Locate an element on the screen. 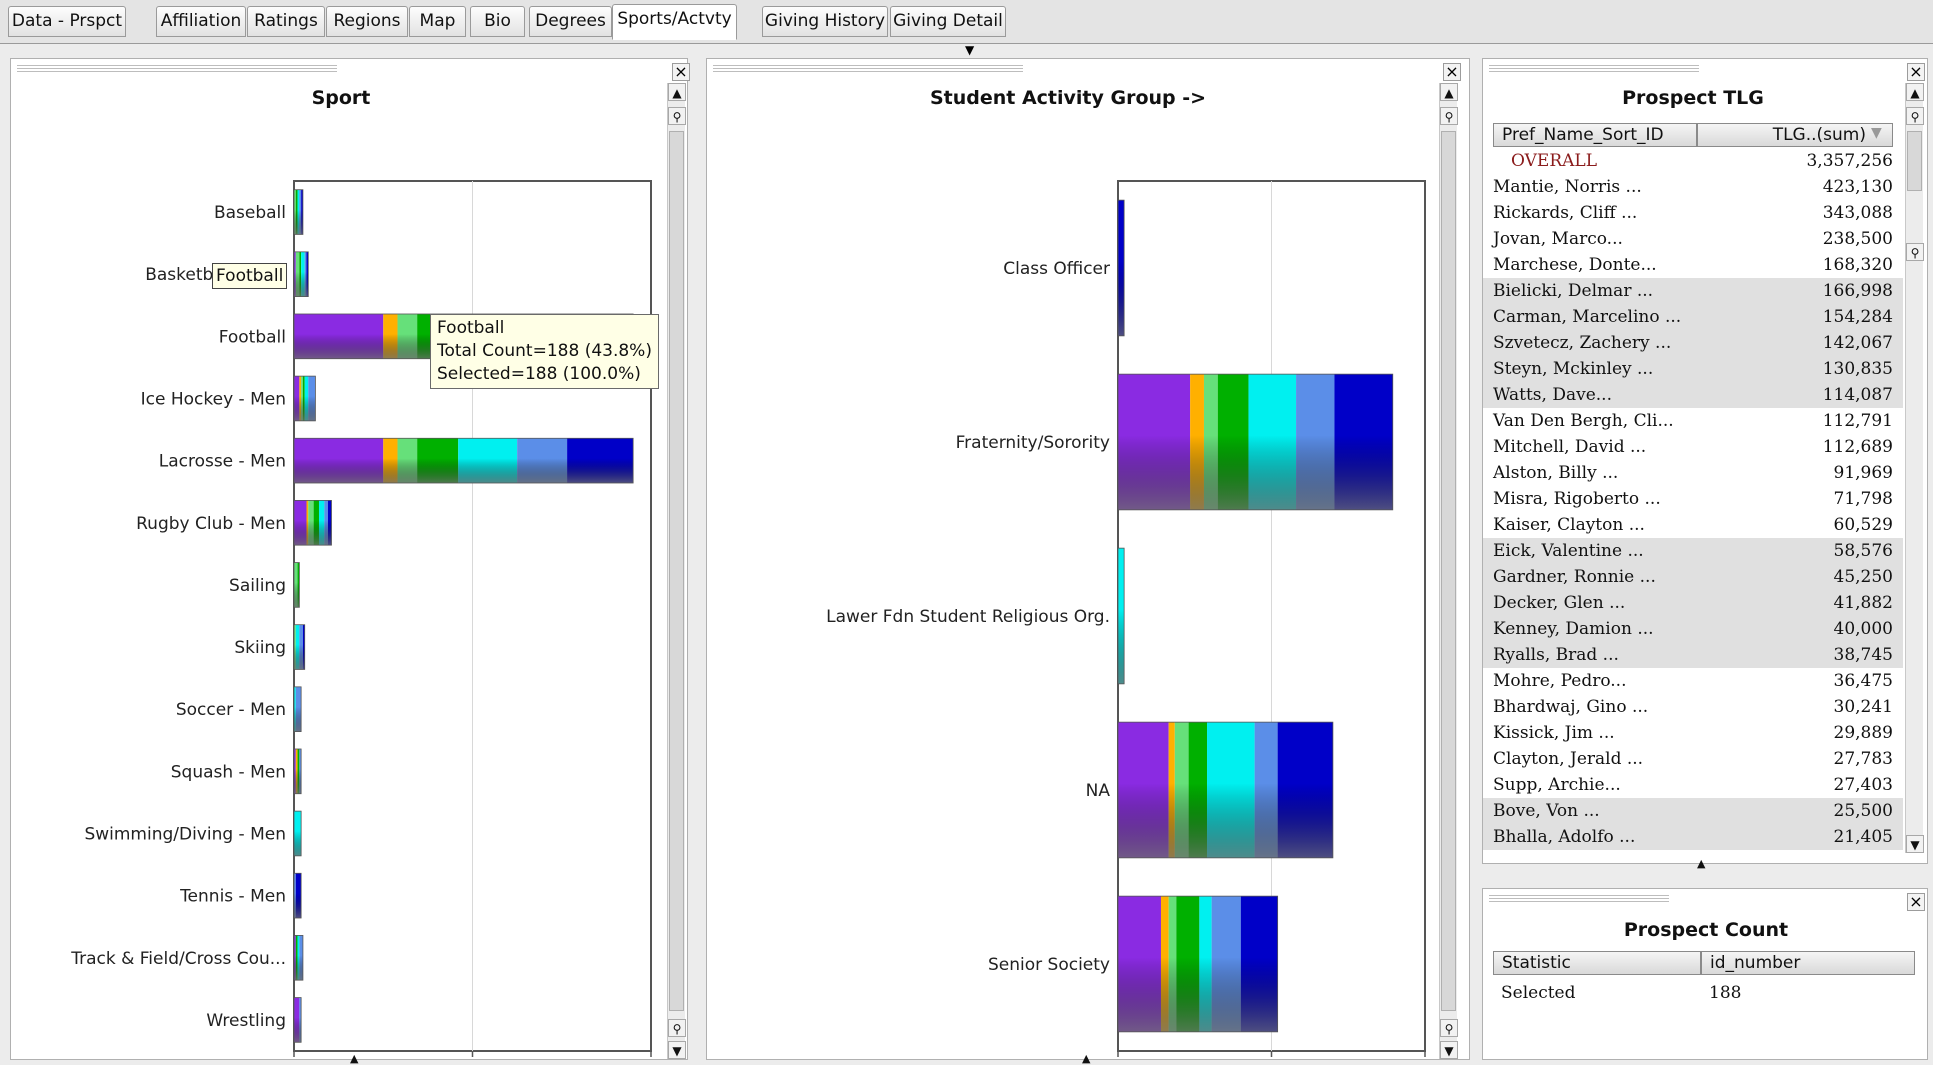 This screenshot has width=1933, height=1065. table-row: Supp, Archie... 27,403 is located at coordinates (1693, 785).